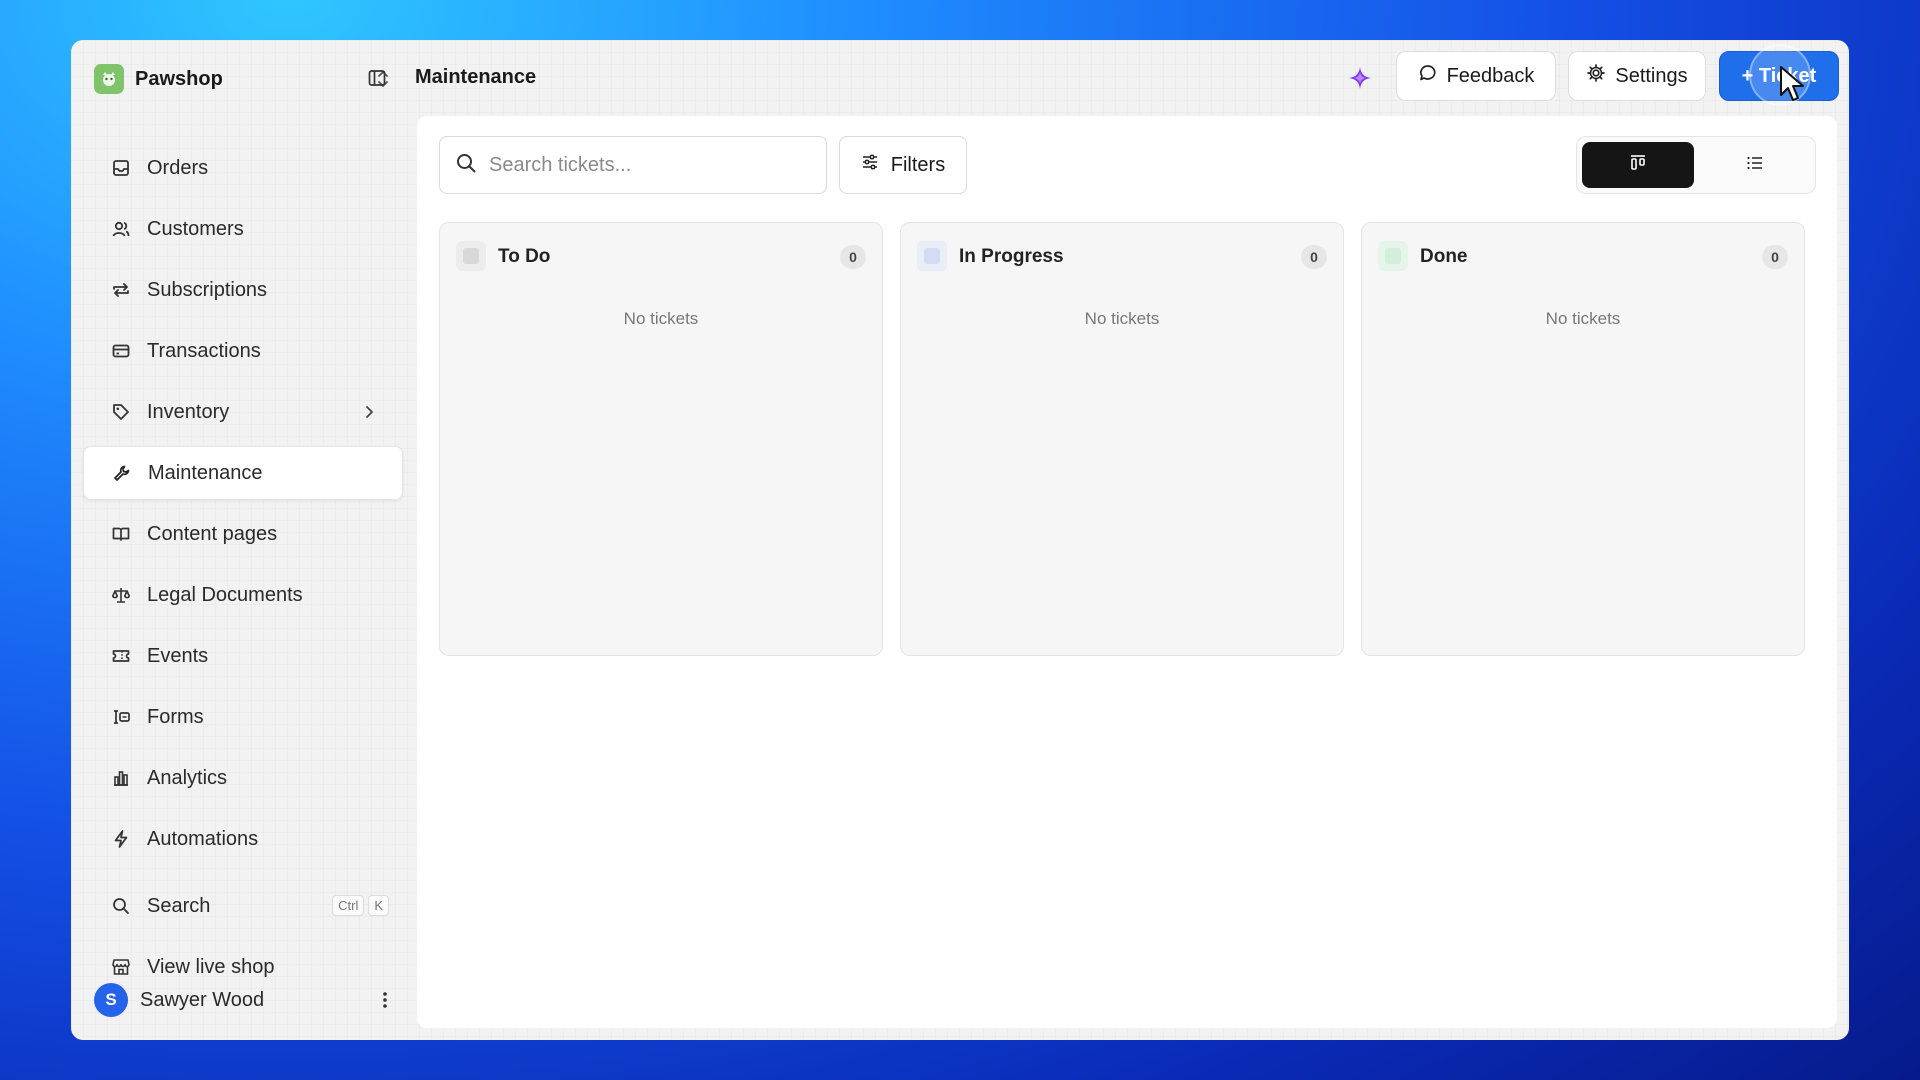 This screenshot has width=1920, height=1080. What do you see at coordinates (178, 167) in the screenshot?
I see `sidebar-item-label: Orders` at bounding box center [178, 167].